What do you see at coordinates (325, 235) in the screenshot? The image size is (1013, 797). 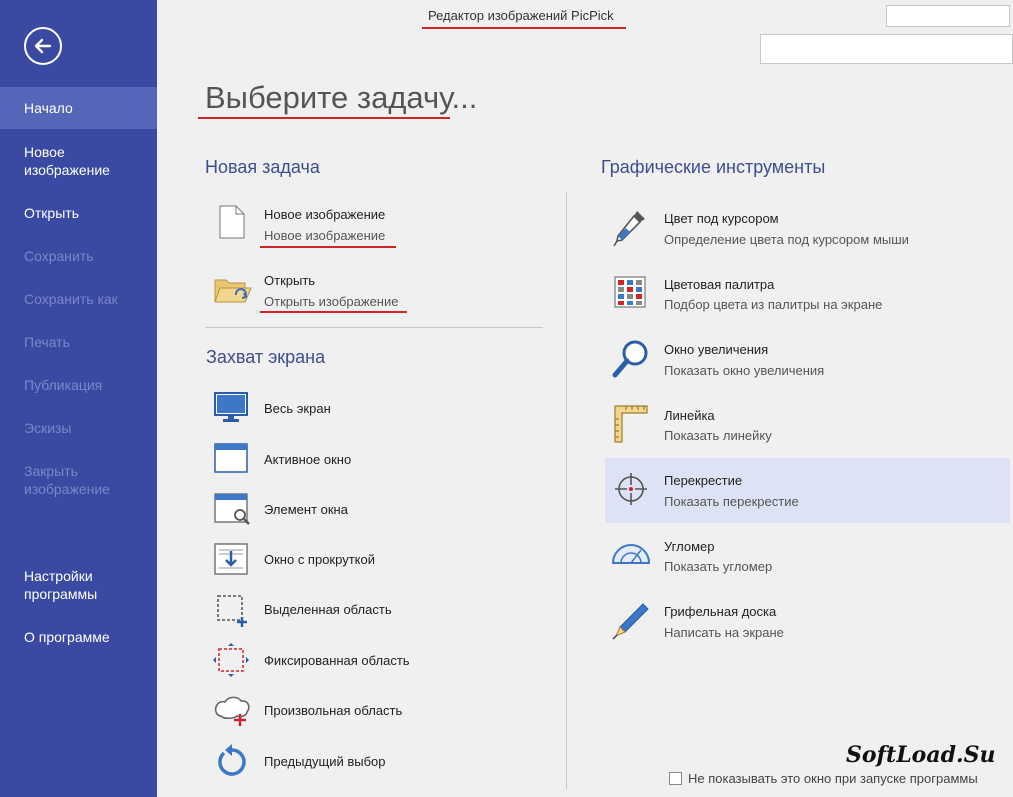 I see `task-desc: Новое изображение` at bounding box center [325, 235].